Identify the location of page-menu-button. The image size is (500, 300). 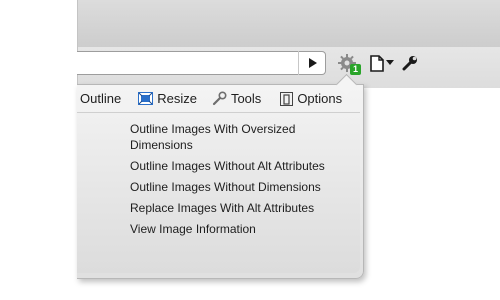
(382, 63).